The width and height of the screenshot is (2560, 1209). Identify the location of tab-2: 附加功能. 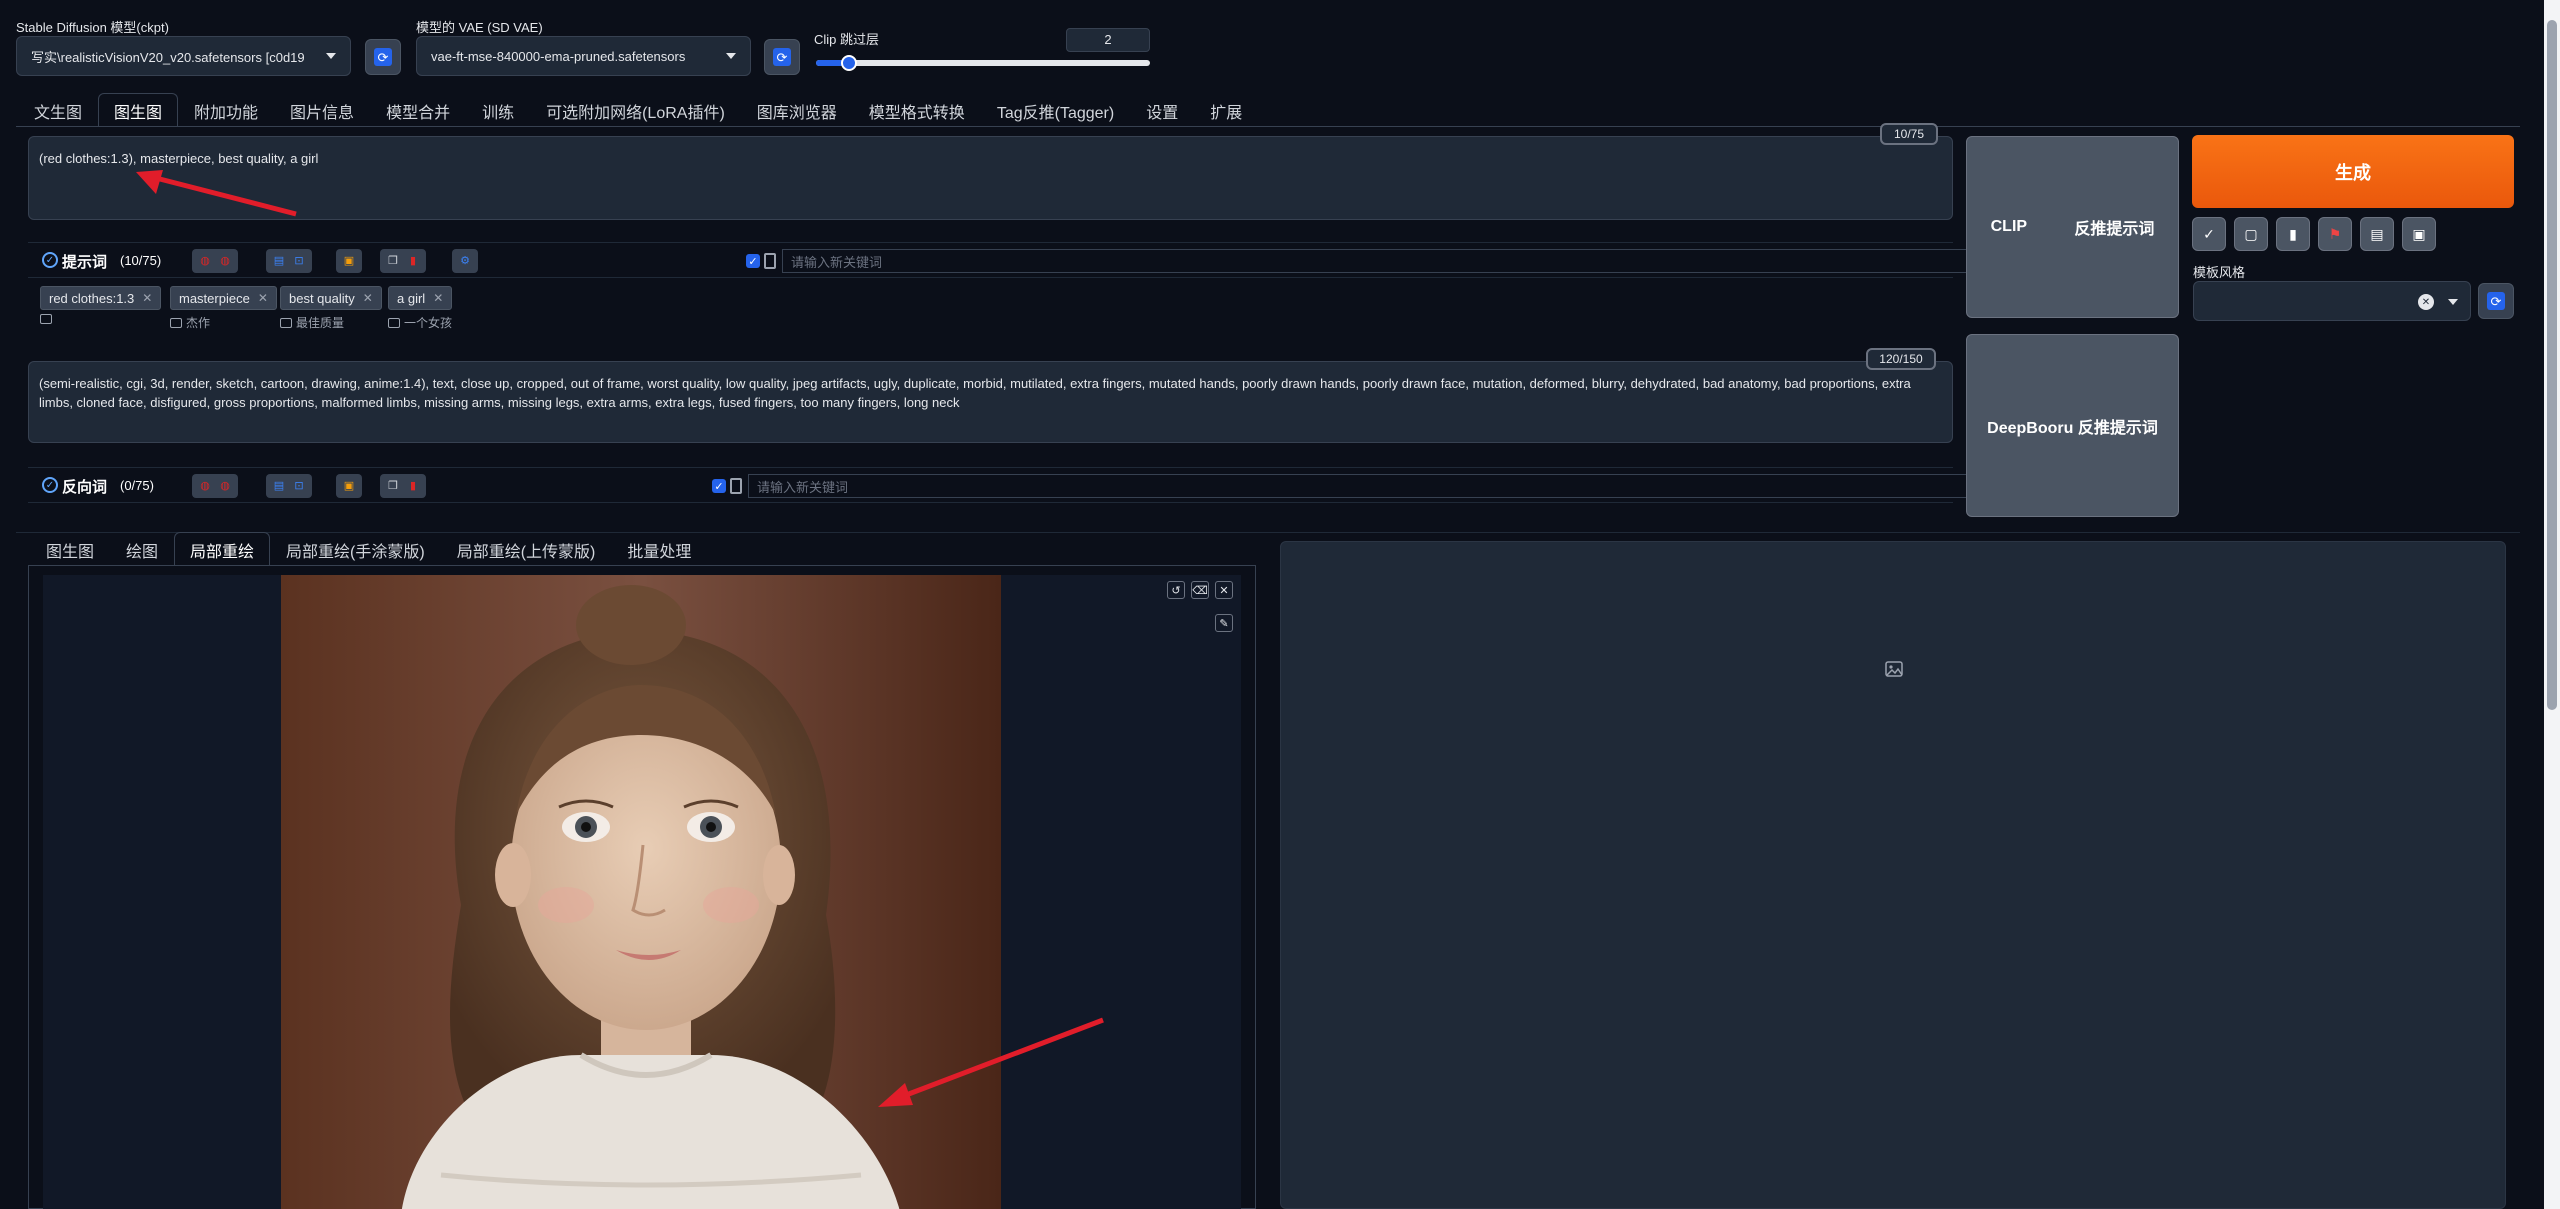
(226, 110).